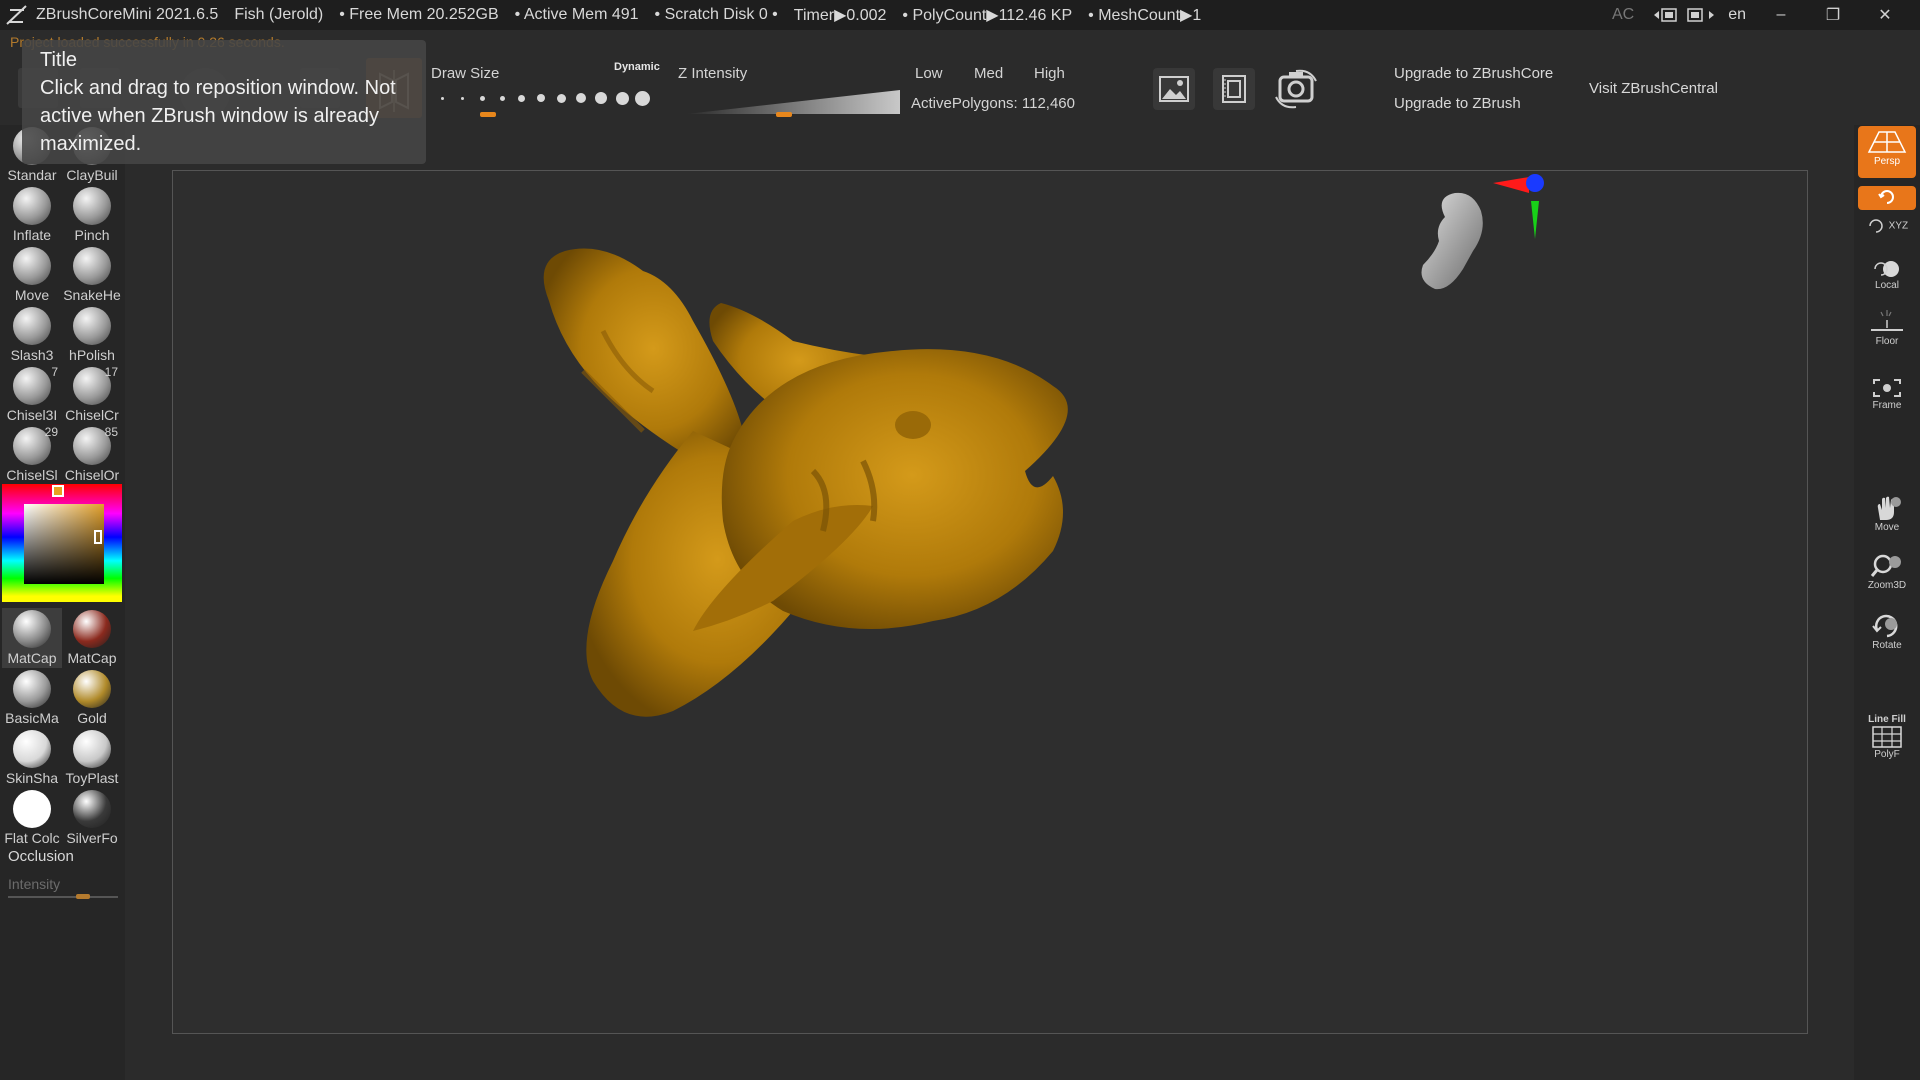 This screenshot has width=1920, height=1080. What do you see at coordinates (1887, 330) in the screenshot?
I see `floor-button: Floor` at bounding box center [1887, 330].